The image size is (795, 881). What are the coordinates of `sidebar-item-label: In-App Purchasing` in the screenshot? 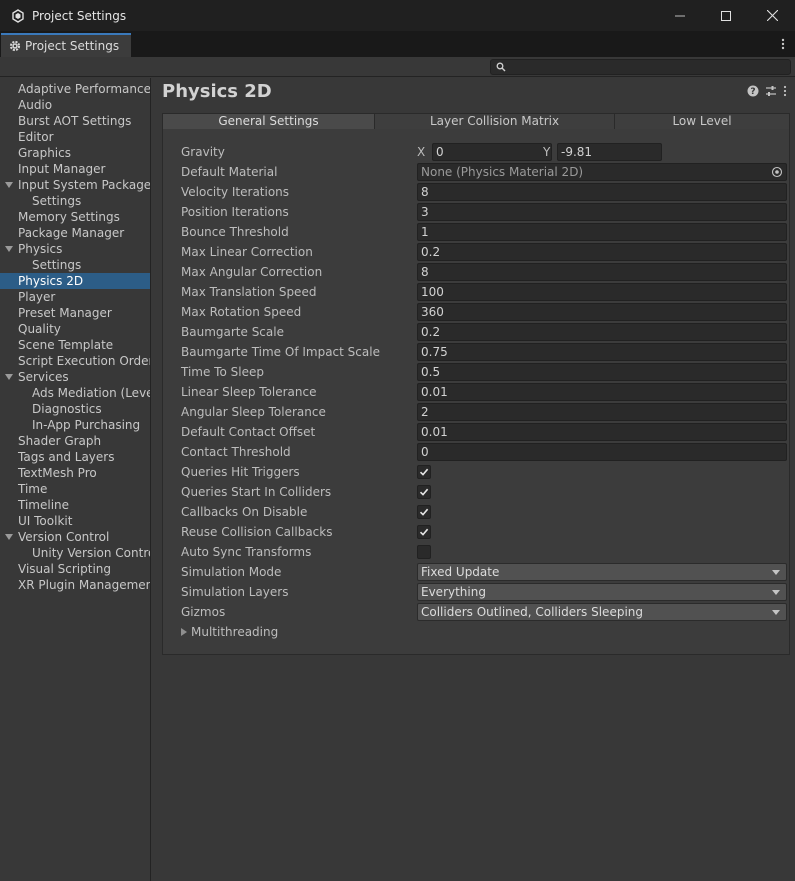 It's located at (86, 425).